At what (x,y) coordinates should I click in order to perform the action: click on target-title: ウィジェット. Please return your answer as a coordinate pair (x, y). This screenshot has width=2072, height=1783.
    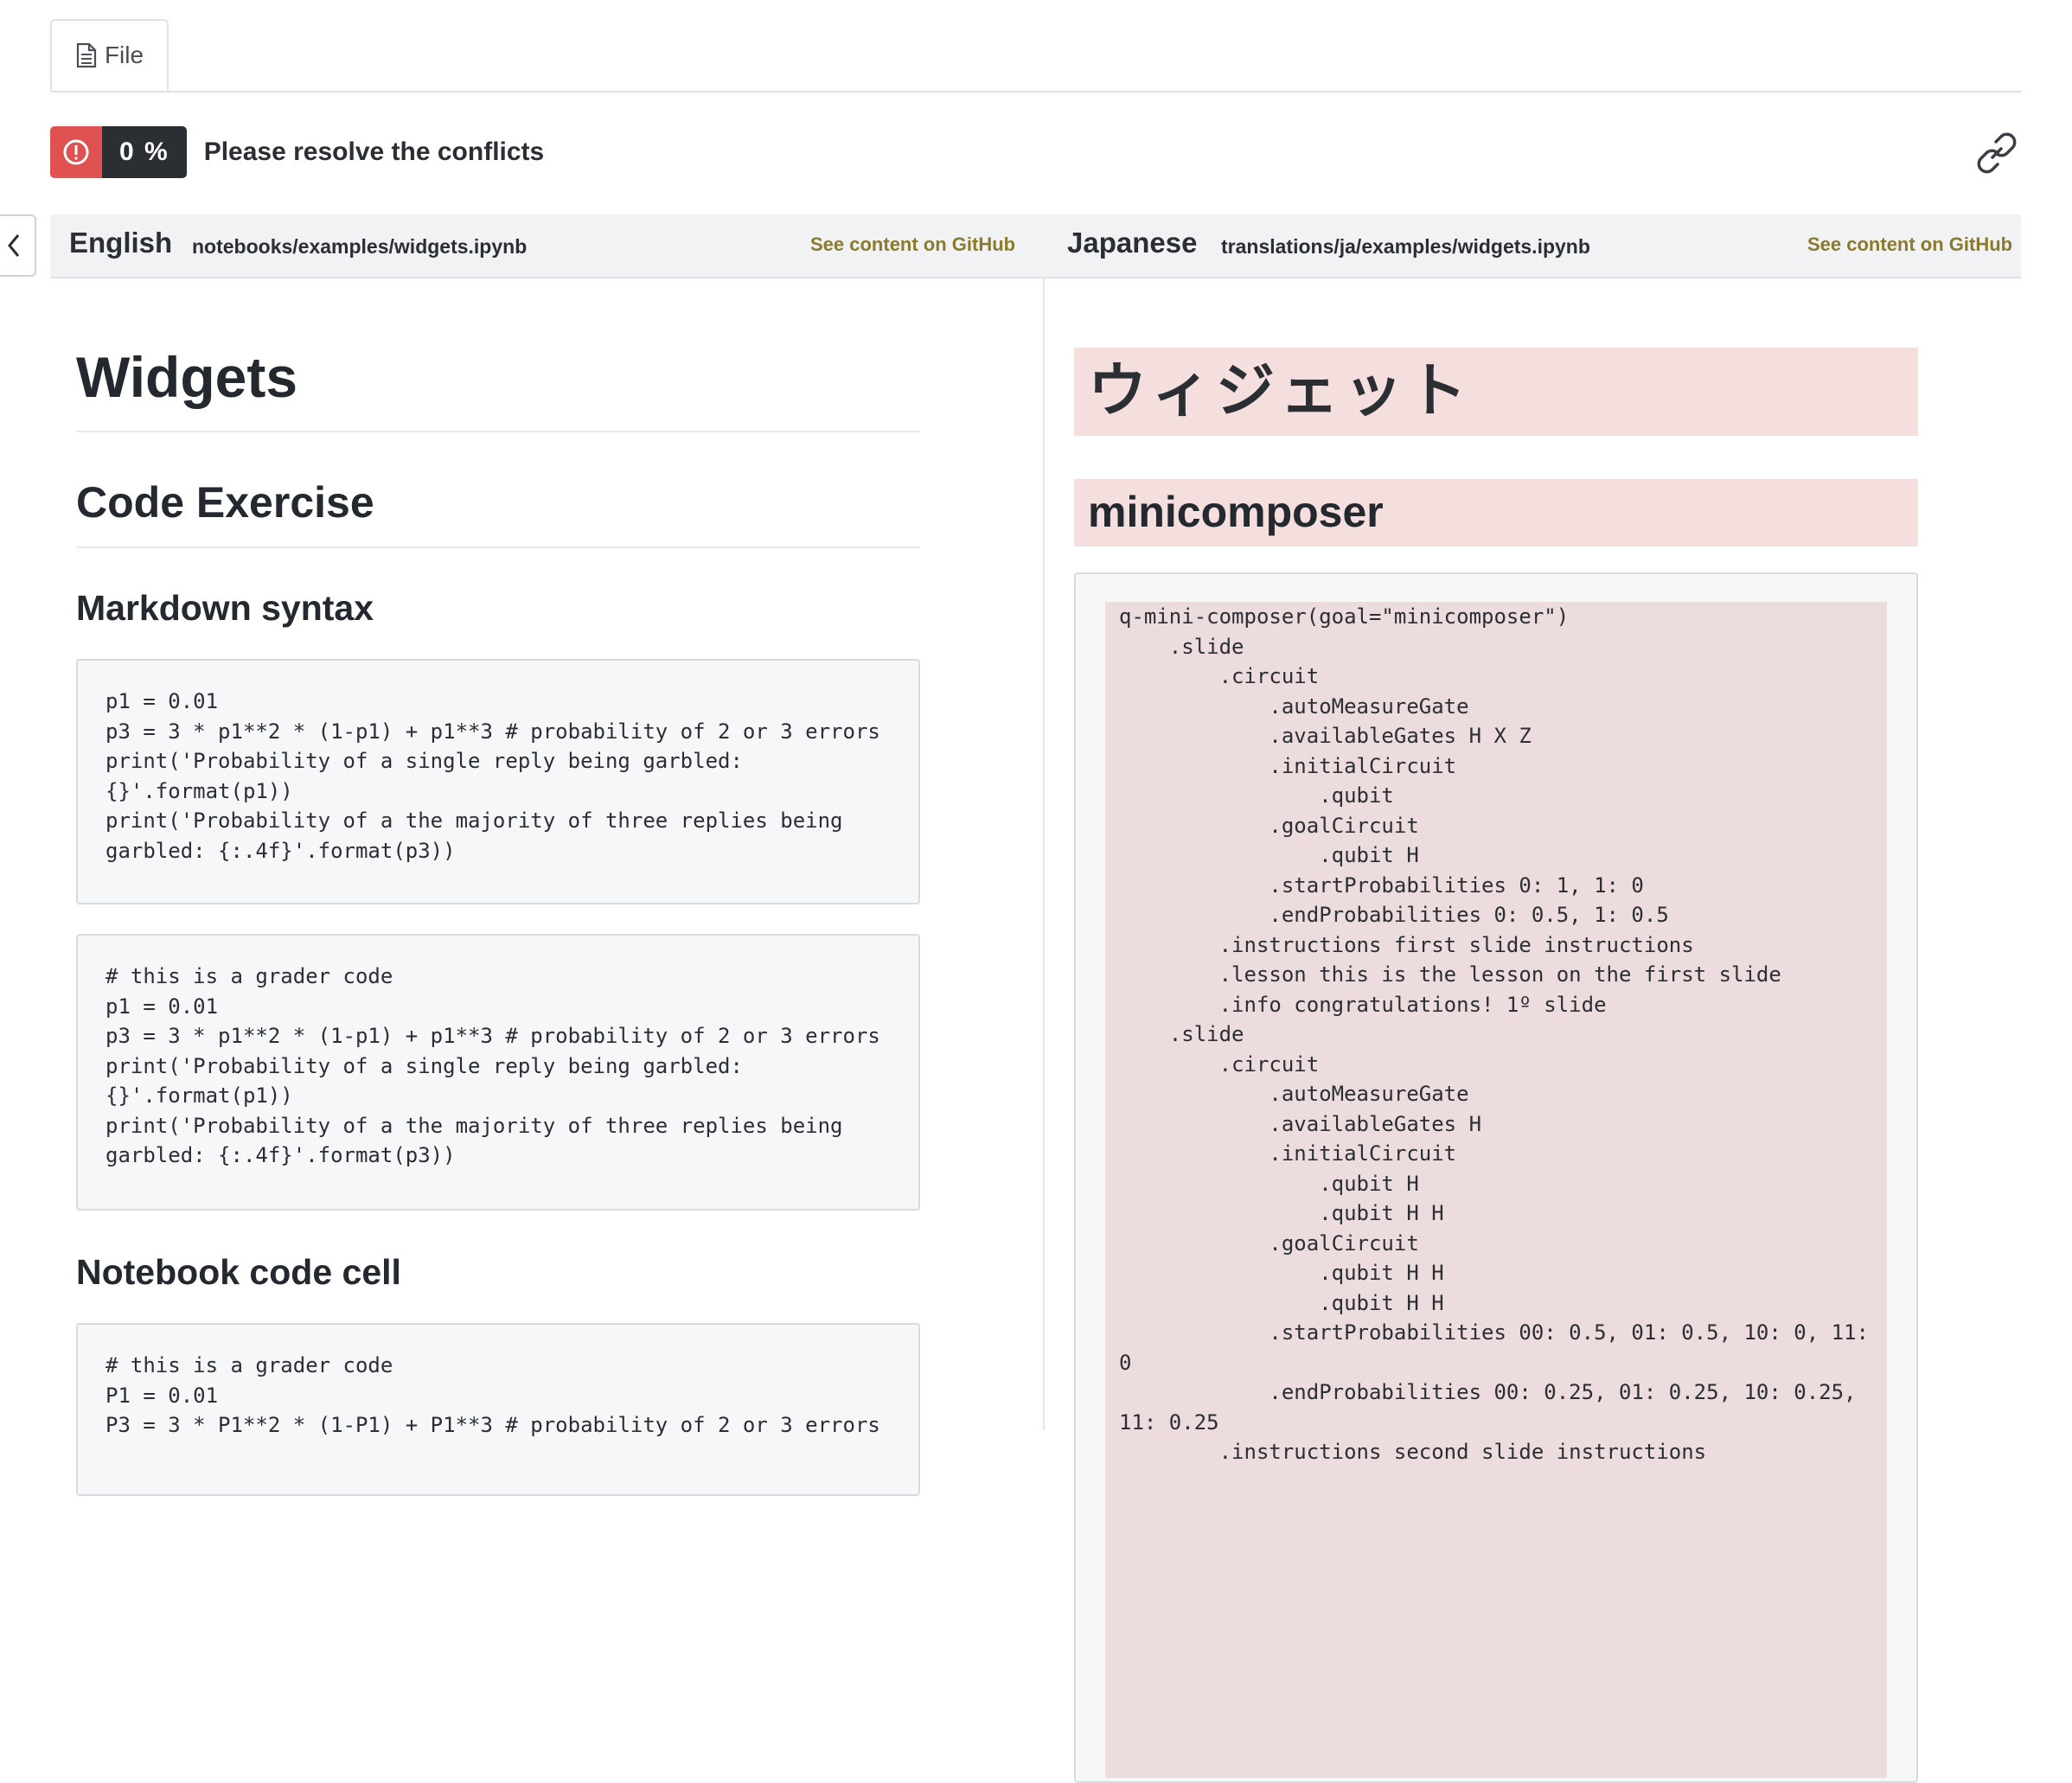
    Looking at the image, I should click on (1496, 392).